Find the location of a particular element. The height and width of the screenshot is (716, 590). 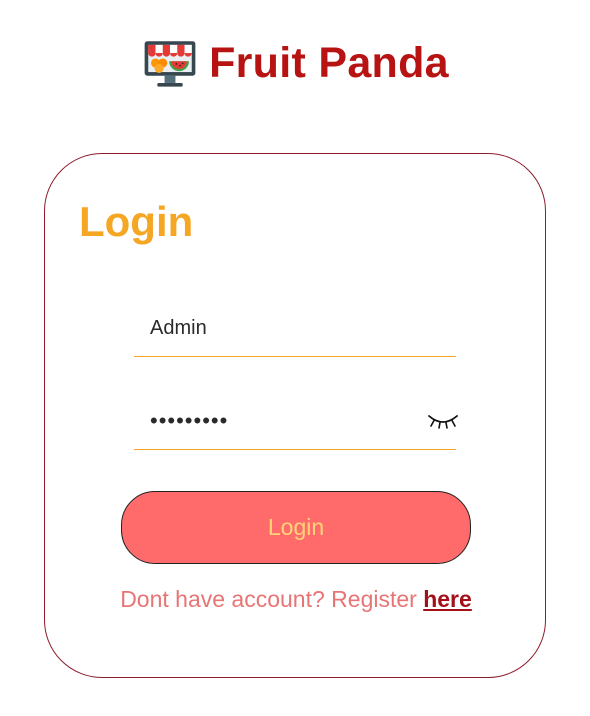

app-header: Fruit Panda is located at coordinates (295, 63).